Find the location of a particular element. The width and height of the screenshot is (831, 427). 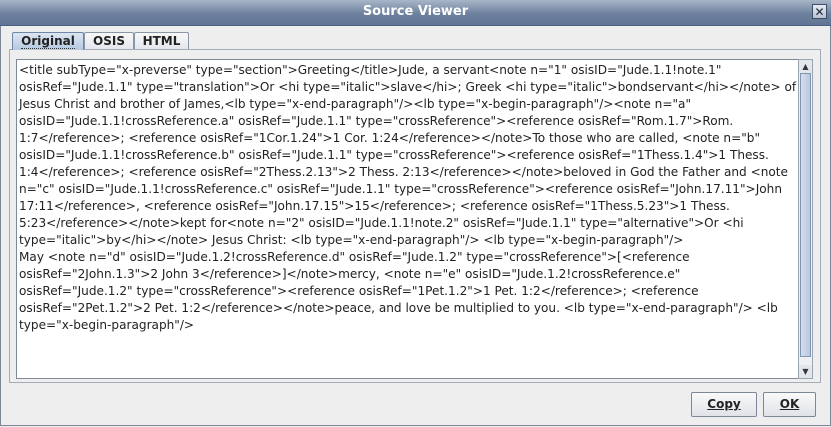

close-icon: ✕ is located at coordinates (819, 11).